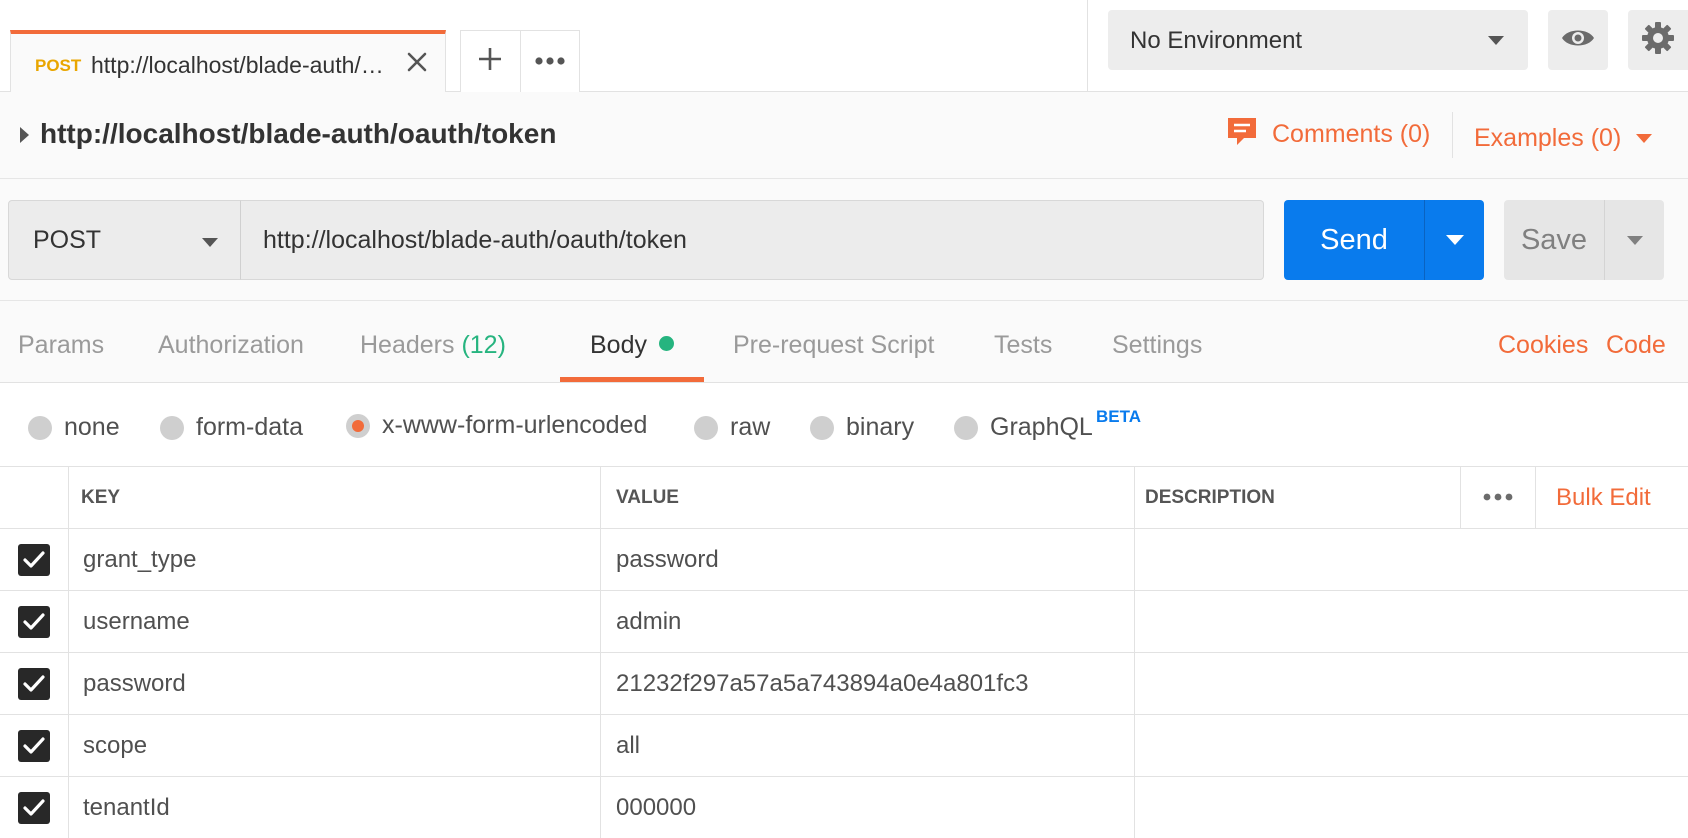  What do you see at coordinates (618, 345) in the screenshot?
I see `tab-body-label: Body` at bounding box center [618, 345].